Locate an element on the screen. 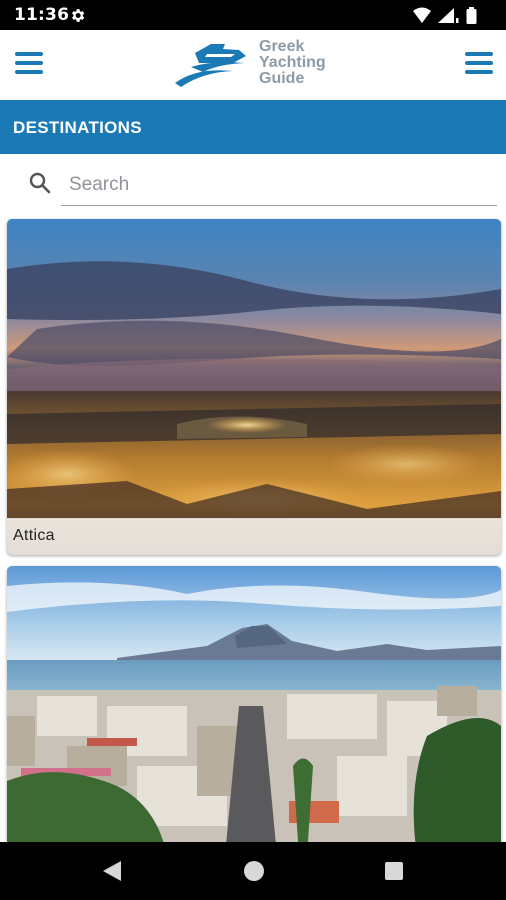 The image size is (506, 900). logo-line: Greek is located at coordinates (282, 46).